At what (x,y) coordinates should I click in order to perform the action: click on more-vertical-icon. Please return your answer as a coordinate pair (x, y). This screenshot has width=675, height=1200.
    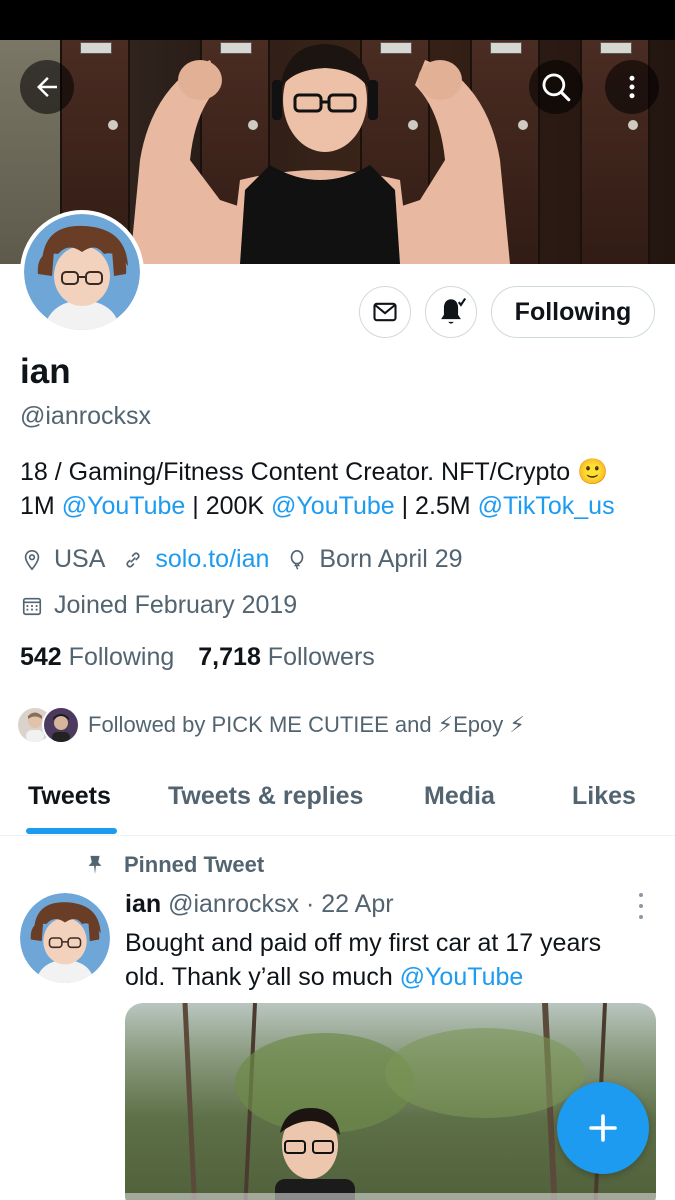
    Looking at the image, I should click on (632, 87).